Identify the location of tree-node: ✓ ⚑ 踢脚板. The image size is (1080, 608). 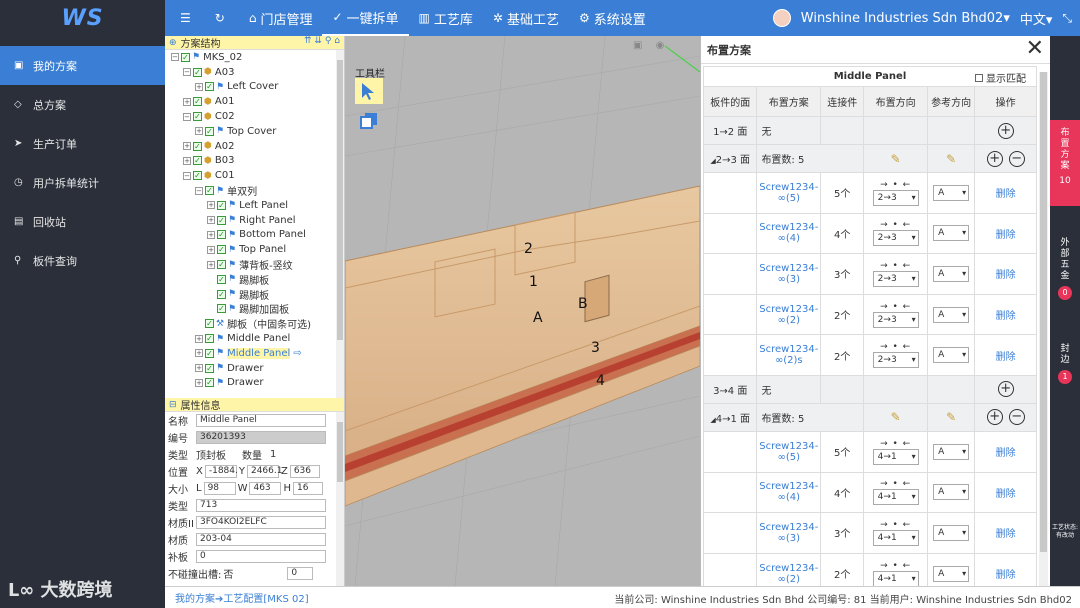
(255, 294).